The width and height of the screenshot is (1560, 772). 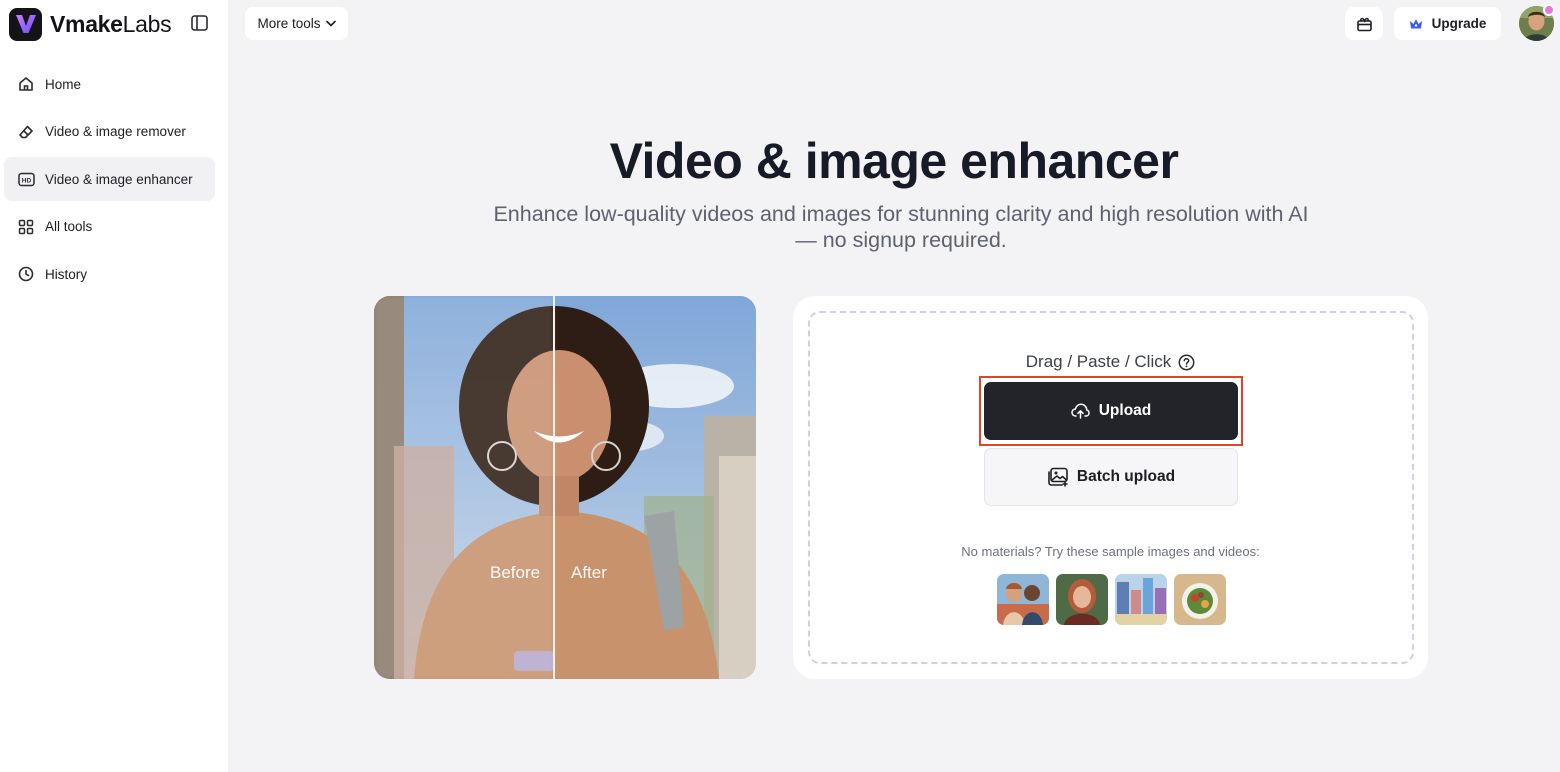 What do you see at coordinates (109, 227) in the screenshot?
I see `sidebar-item-all-tools: All tools` at bounding box center [109, 227].